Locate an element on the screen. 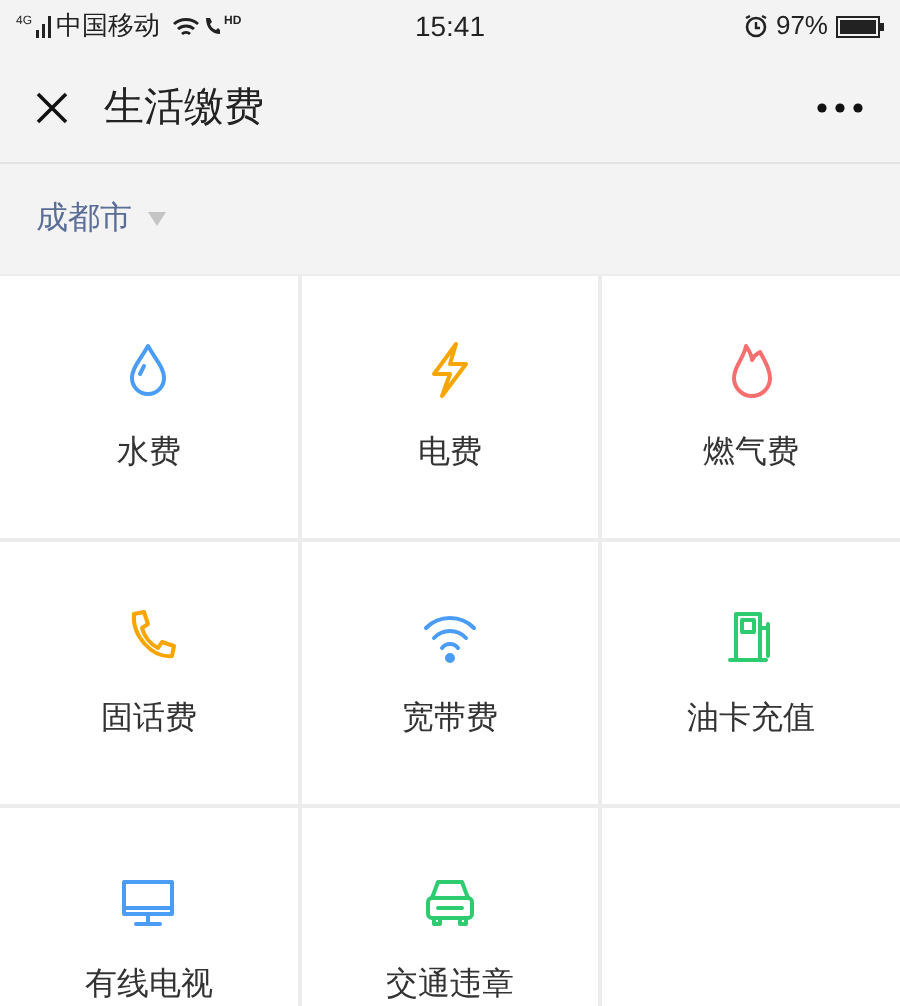 The height and width of the screenshot is (1006, 900). wifi-icon is located at coordinates (186, 26).